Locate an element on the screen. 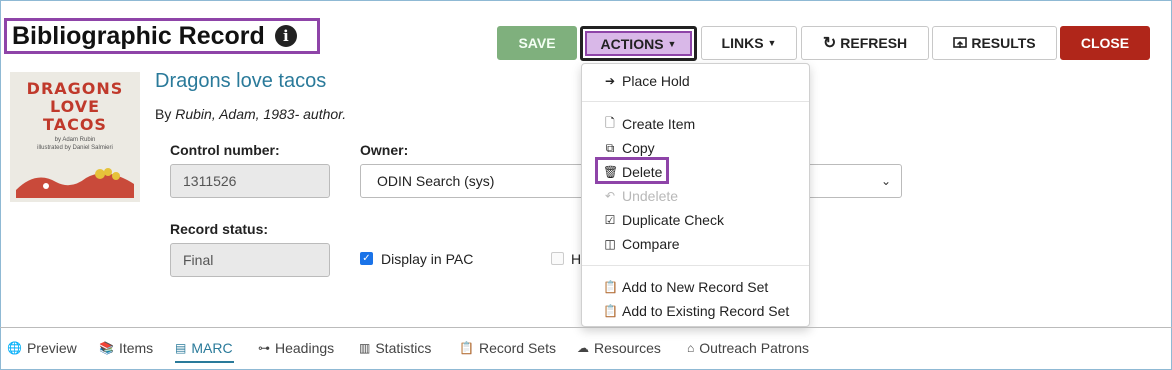 The width and height of the screenshot is (1172, 370). tab-headings: ⊶ Headings is located at coordinates (296, 348).